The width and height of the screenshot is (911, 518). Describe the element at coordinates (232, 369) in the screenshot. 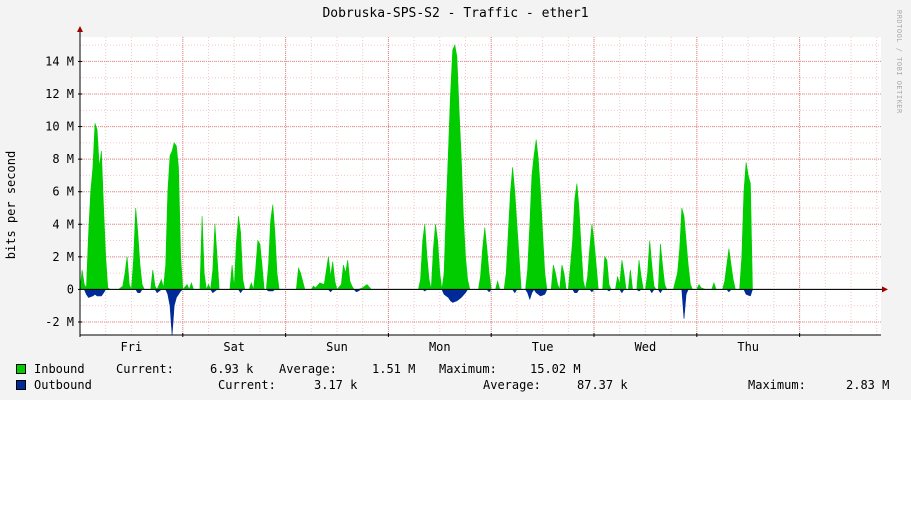

I see `inbound-current-value: 6.93 k` at that location.